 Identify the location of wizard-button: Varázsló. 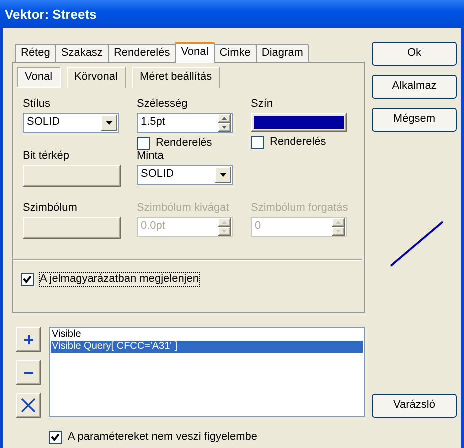
(414, 406).